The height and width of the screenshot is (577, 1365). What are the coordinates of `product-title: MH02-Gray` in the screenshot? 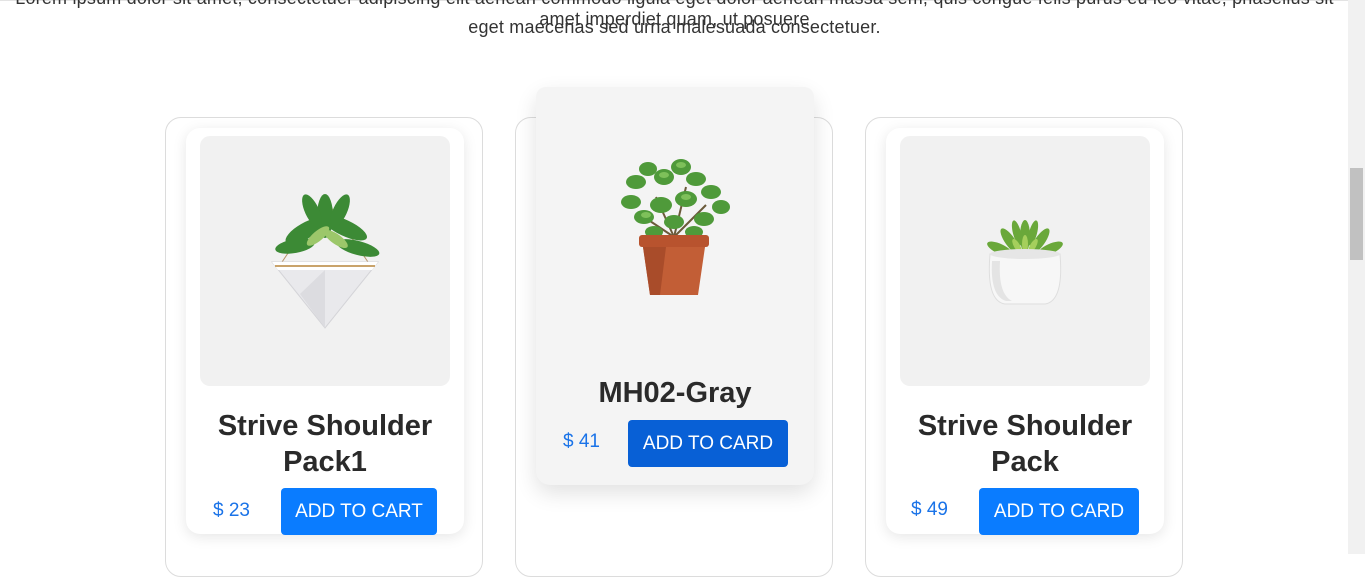 It's located at (675, 393).